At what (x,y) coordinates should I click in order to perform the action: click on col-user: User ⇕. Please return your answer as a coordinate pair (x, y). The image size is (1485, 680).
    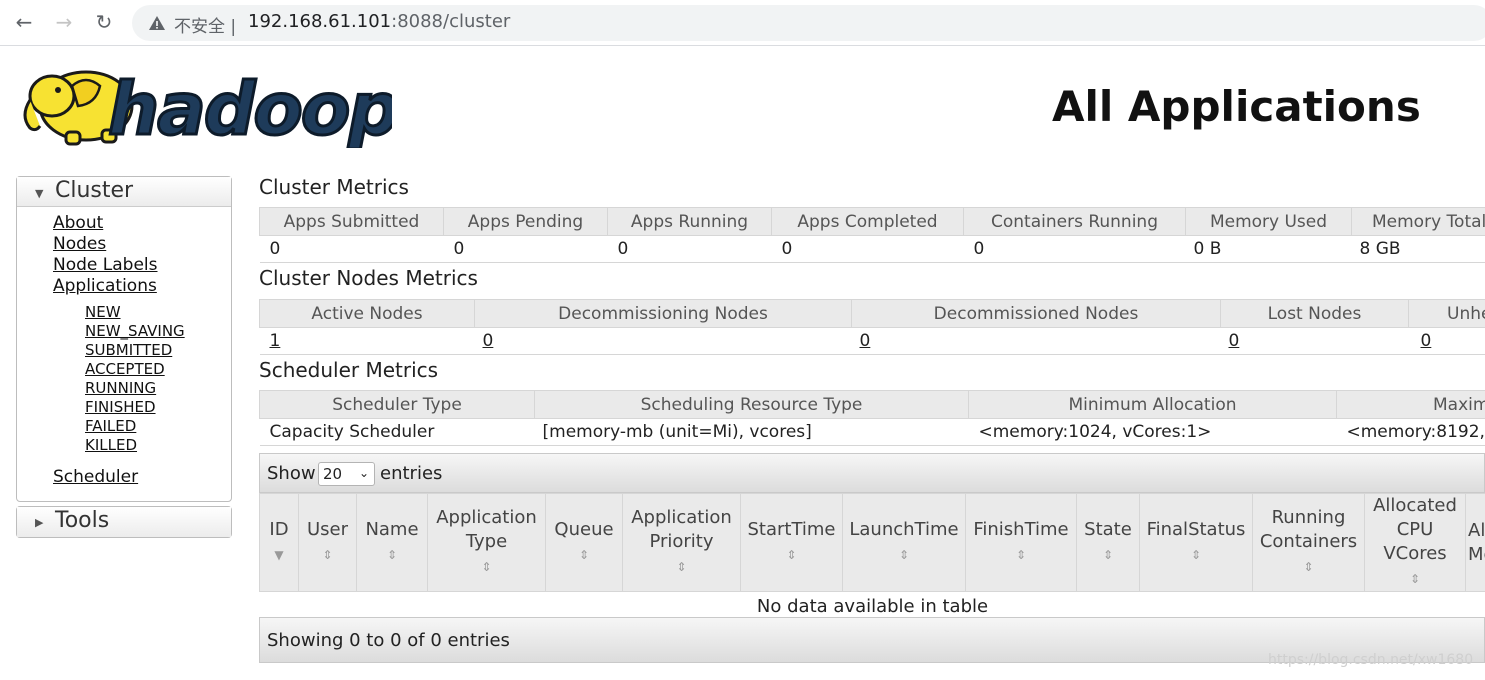
    Looking at the image, I should click on (327, 542).